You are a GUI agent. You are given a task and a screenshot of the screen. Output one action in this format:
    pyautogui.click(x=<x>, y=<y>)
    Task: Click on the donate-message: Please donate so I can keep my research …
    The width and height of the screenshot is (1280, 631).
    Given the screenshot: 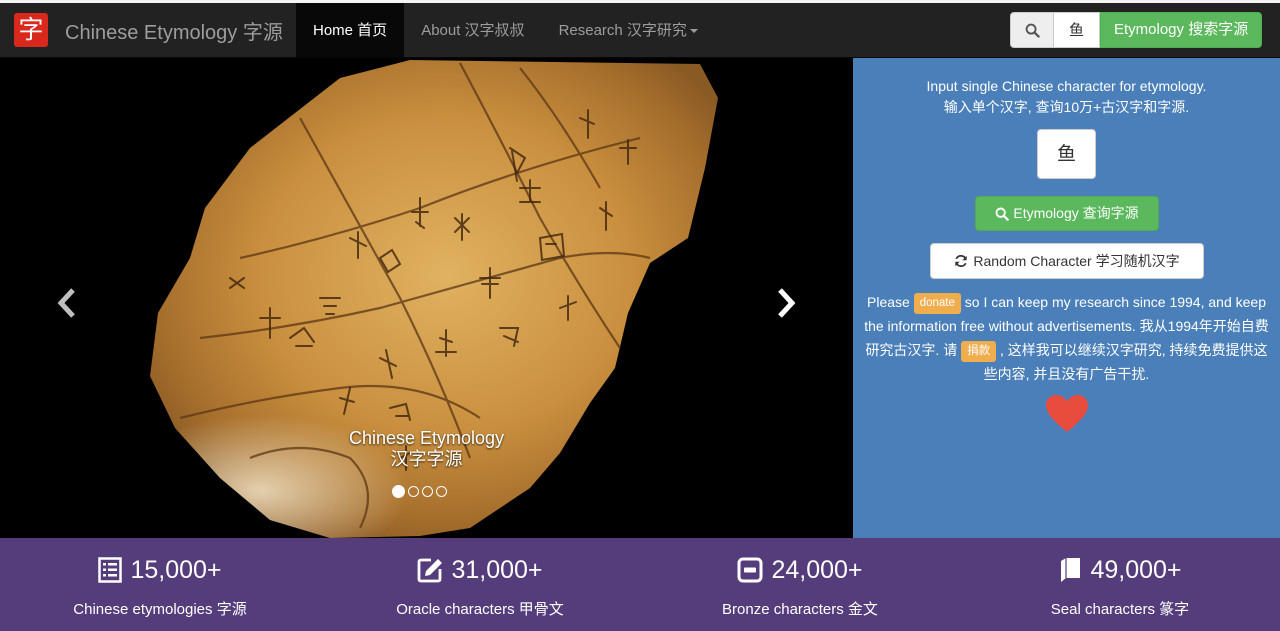 What is the action you would take?
    pyautogui.click(x=1066, y=338)
    